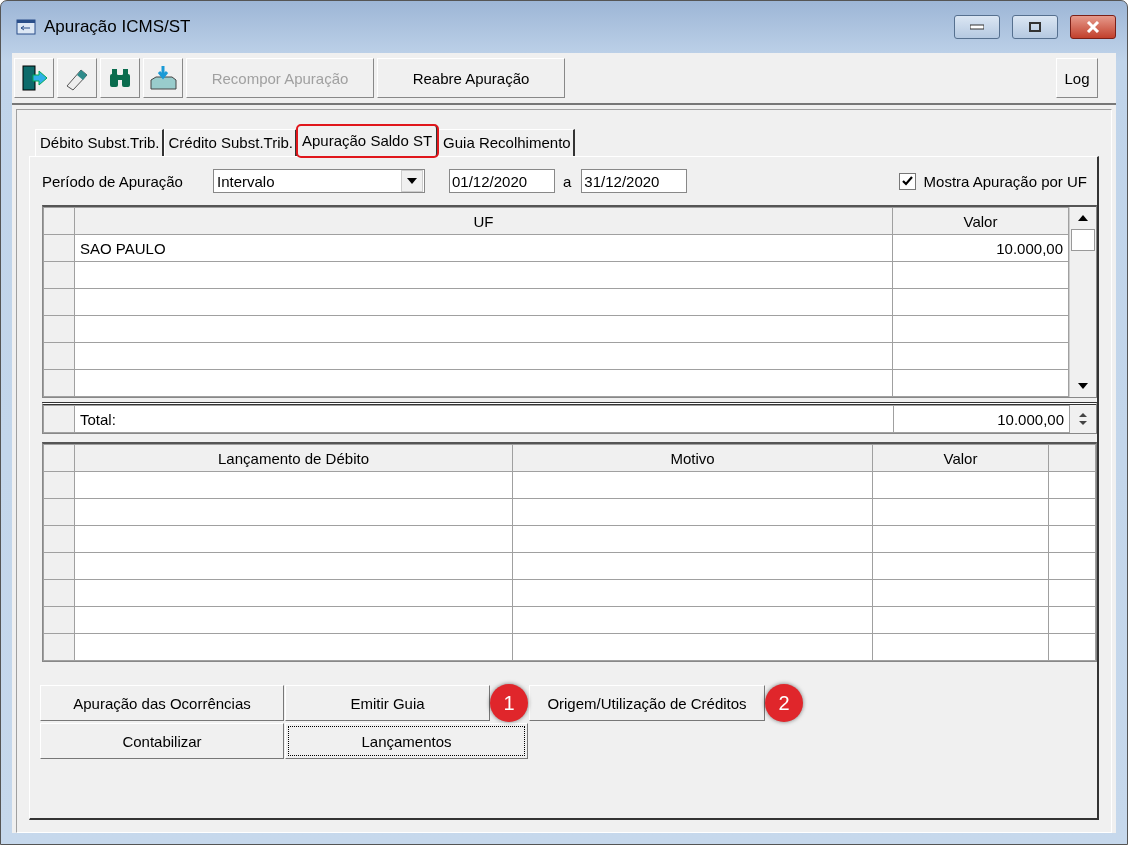 This screenshot has width=1128, height=845. What do you see at coordinates (1082, 302) in the screenshot?
I see `scrollbar` at bounding box center [1082, 302].